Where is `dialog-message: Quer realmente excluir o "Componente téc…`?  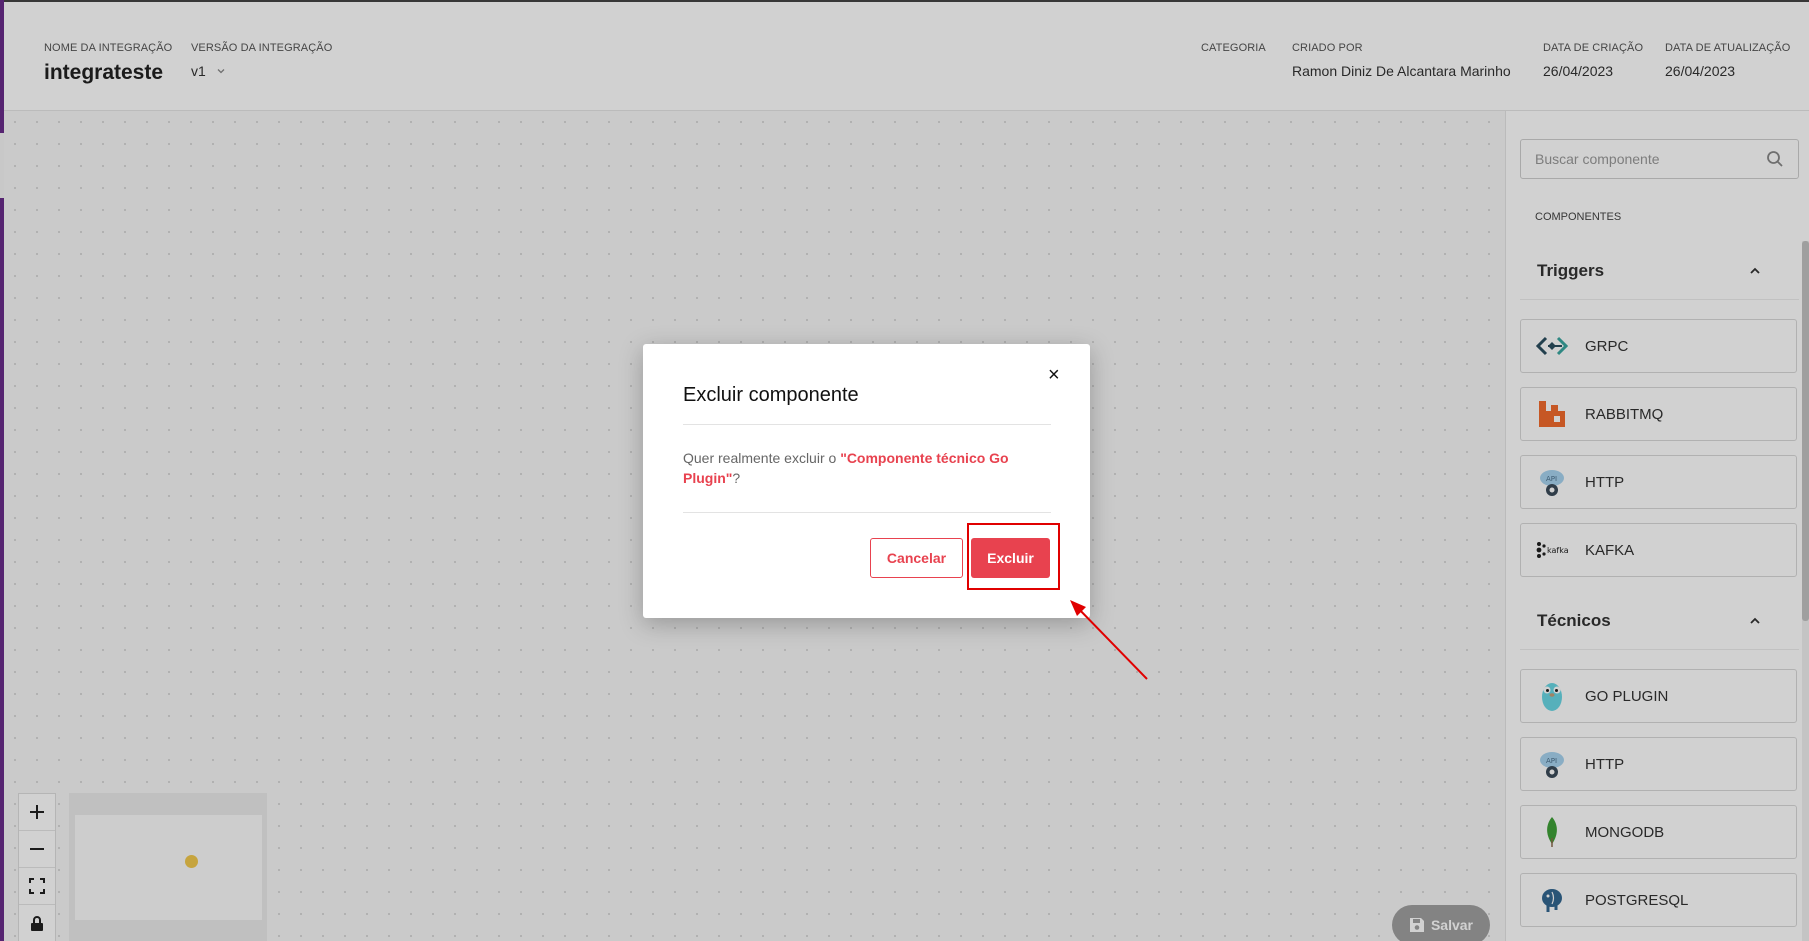 dialog-message: Quer realmente excluir o "Componente téc… is located at coordinates (853, 468).